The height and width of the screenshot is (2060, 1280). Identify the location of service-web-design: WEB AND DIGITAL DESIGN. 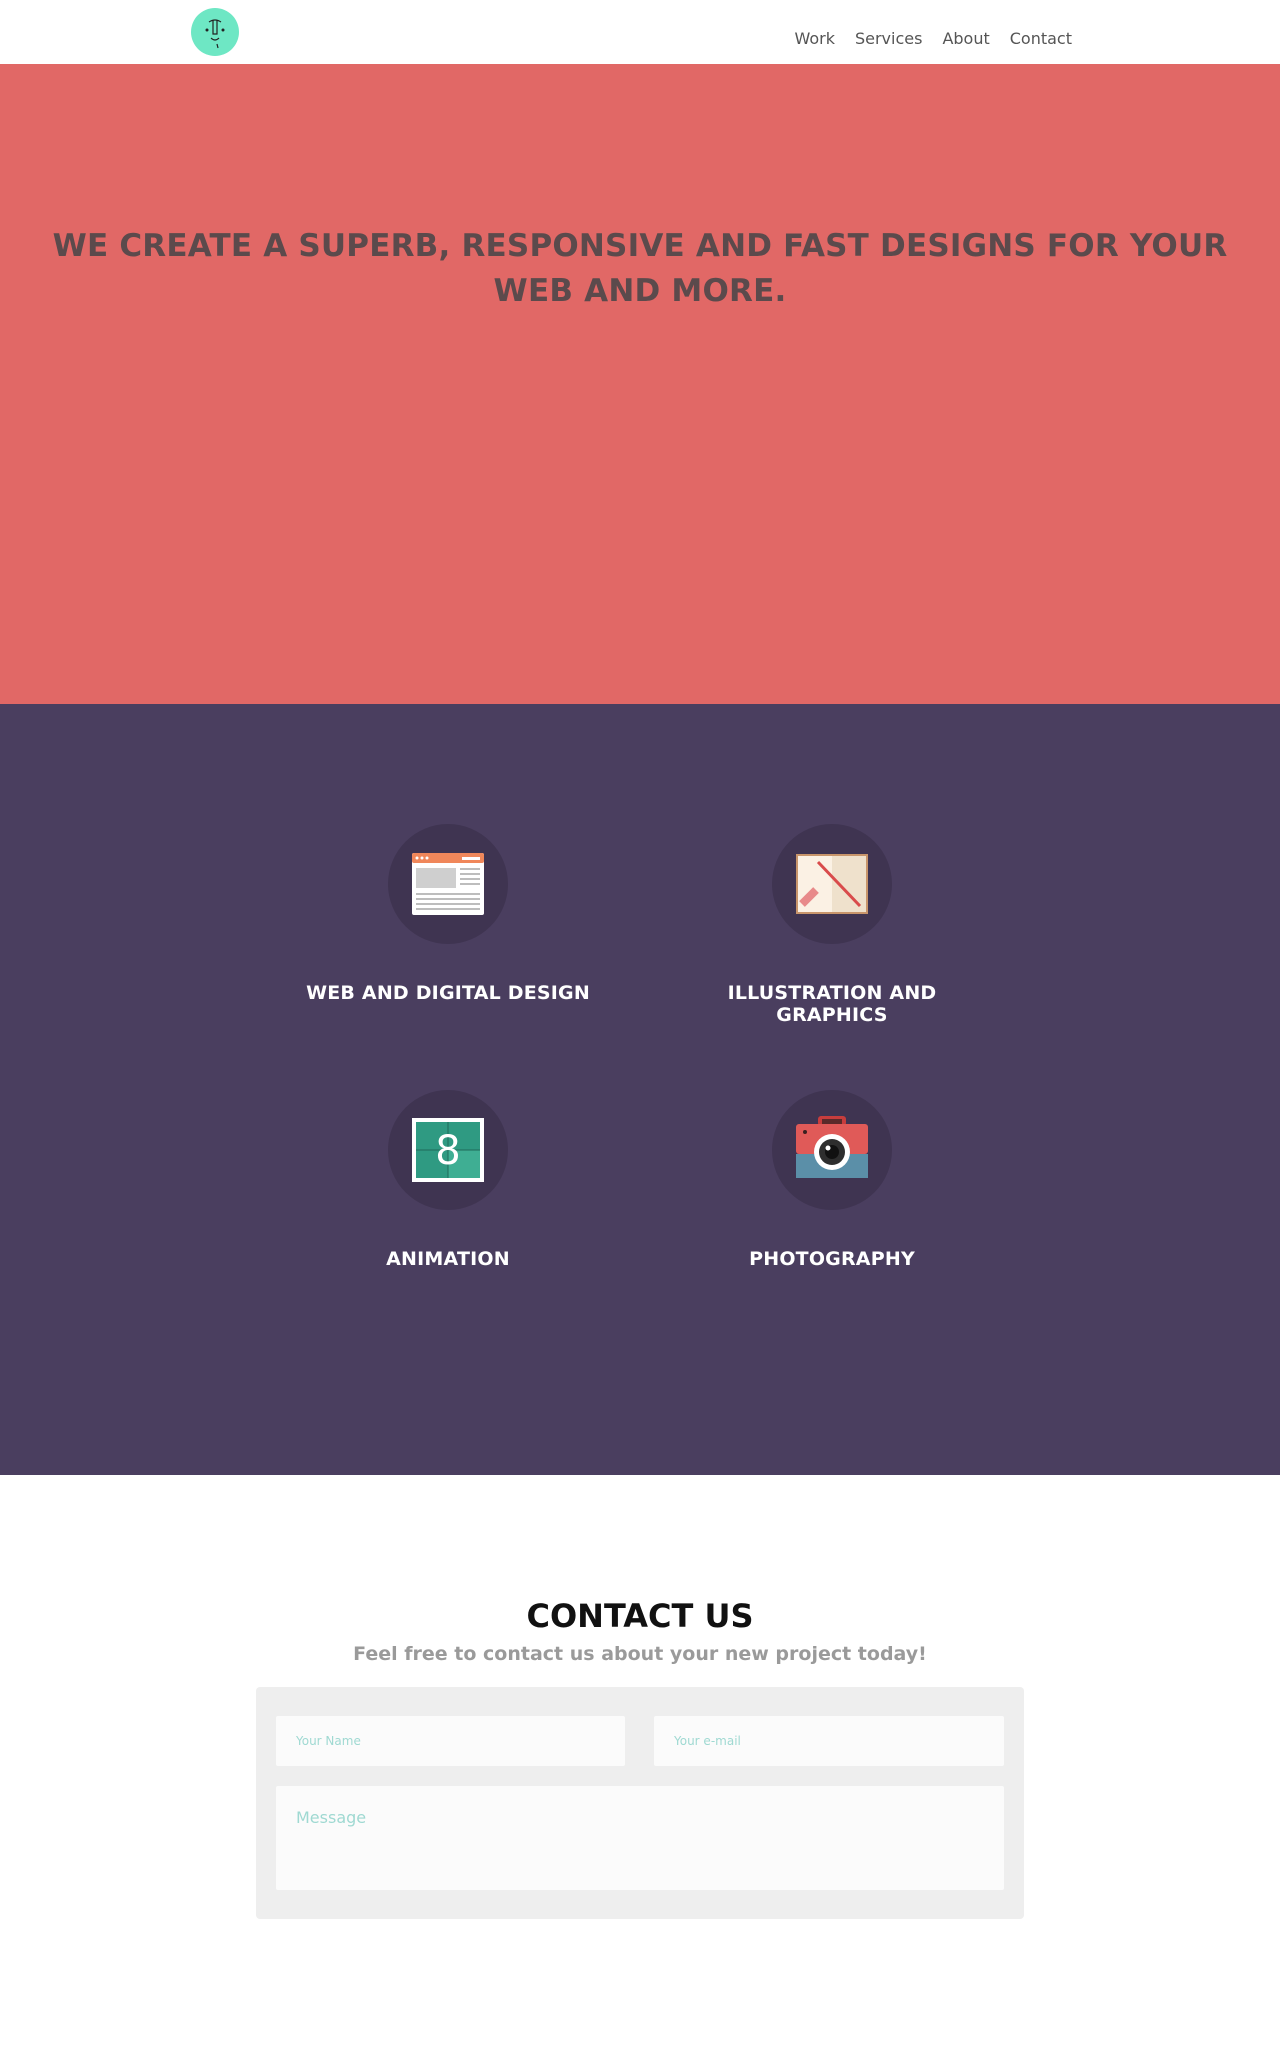
(448, 914).